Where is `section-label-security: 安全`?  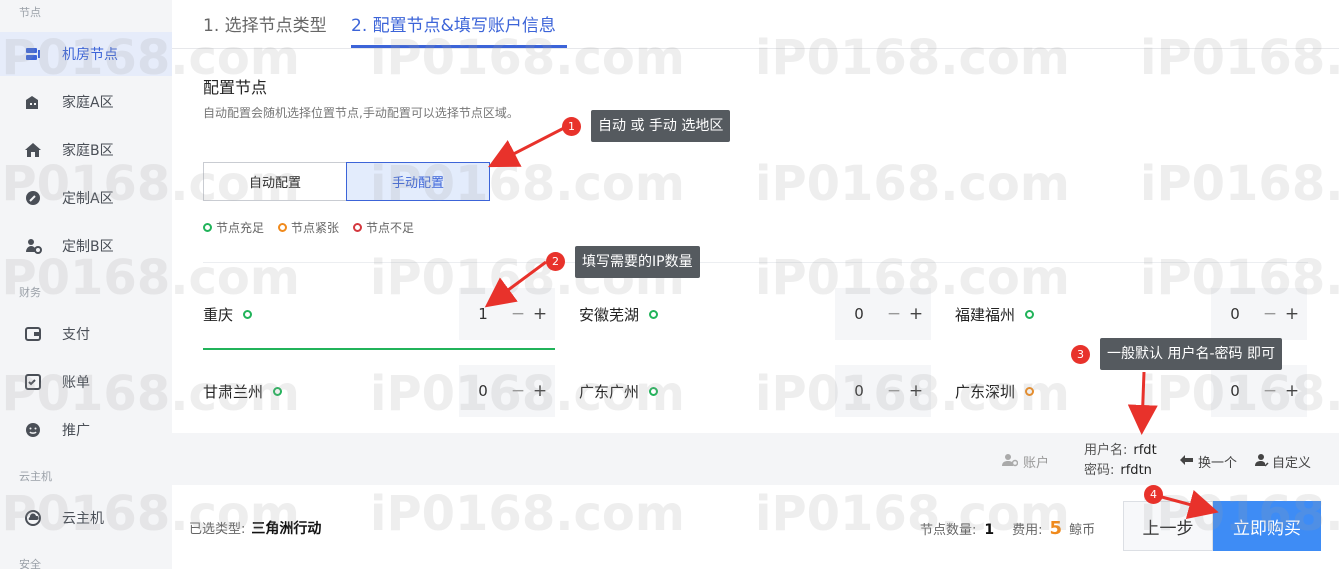 section-label-security: 安全 is located at coordinates (30, 563).